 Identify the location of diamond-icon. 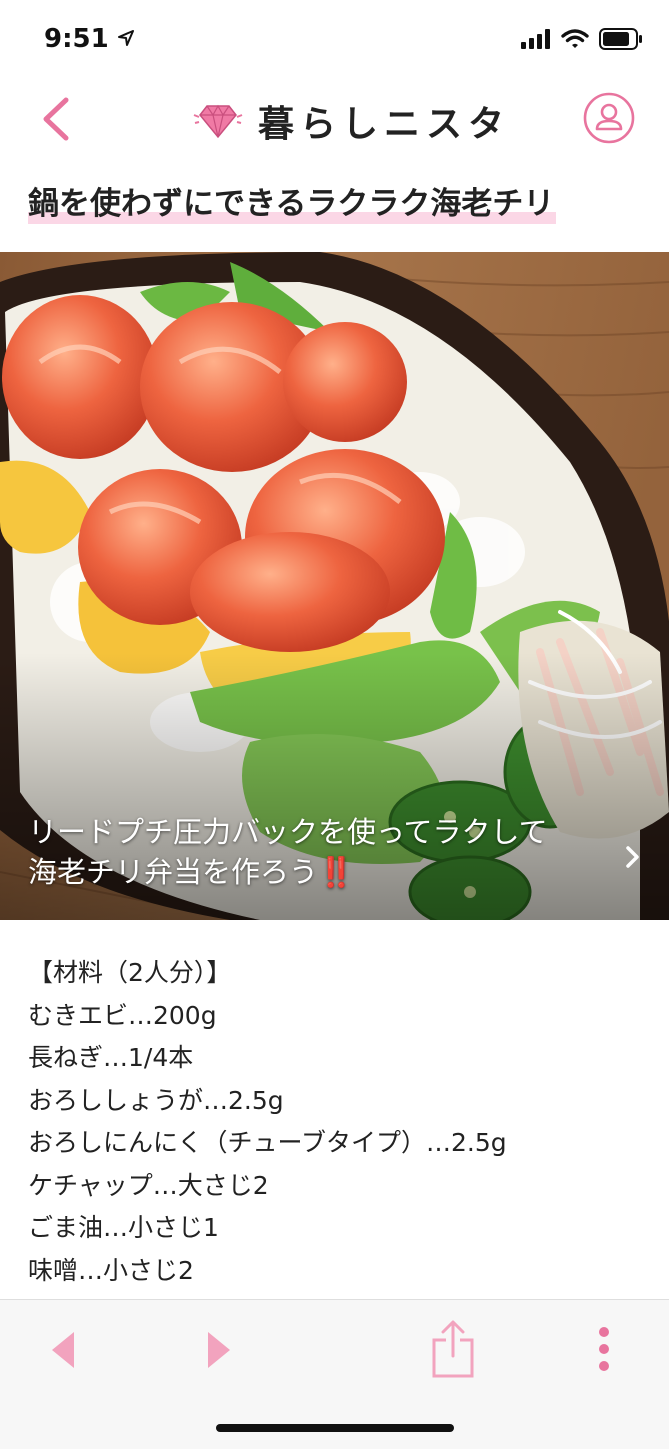
(218, 121).